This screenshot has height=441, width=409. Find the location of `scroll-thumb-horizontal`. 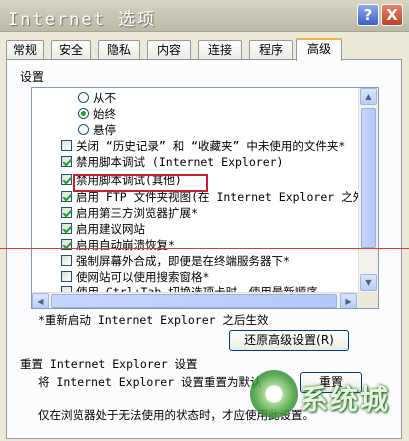

scroll-thumb-horizontal is located at coordinates (194, 301).